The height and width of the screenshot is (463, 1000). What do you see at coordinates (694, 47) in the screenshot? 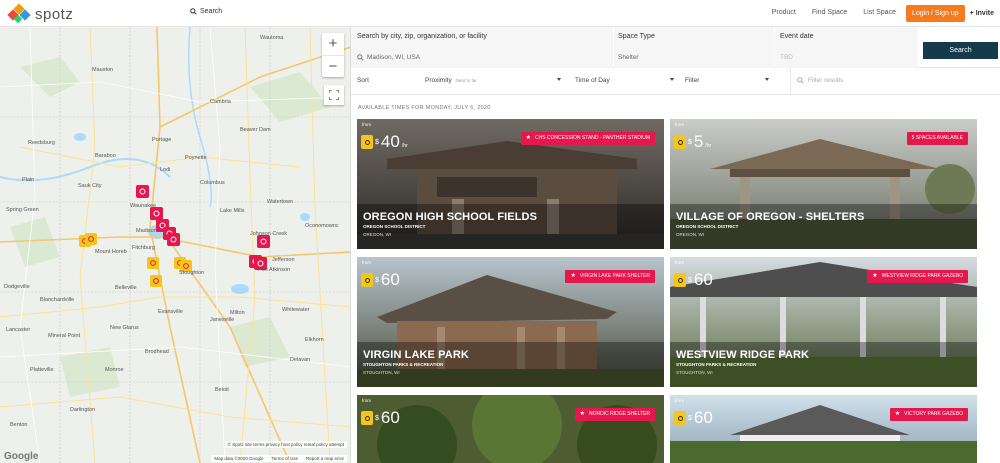
I see `space-type-field: Space Type Shelter` at bounding box center [694, 47].